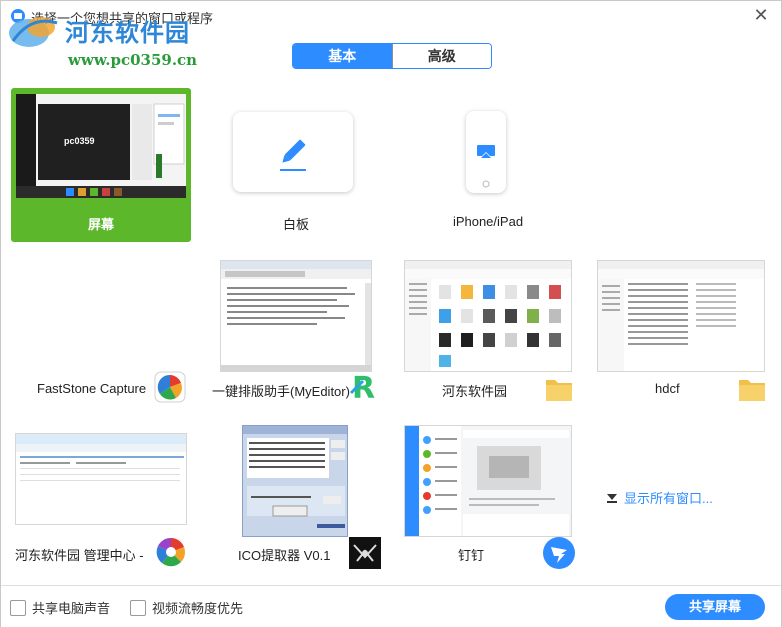 The width and height of the screenshot is (782, 627). I want to click on share-audio-label: 共享电脑声音, so click(71, 608).